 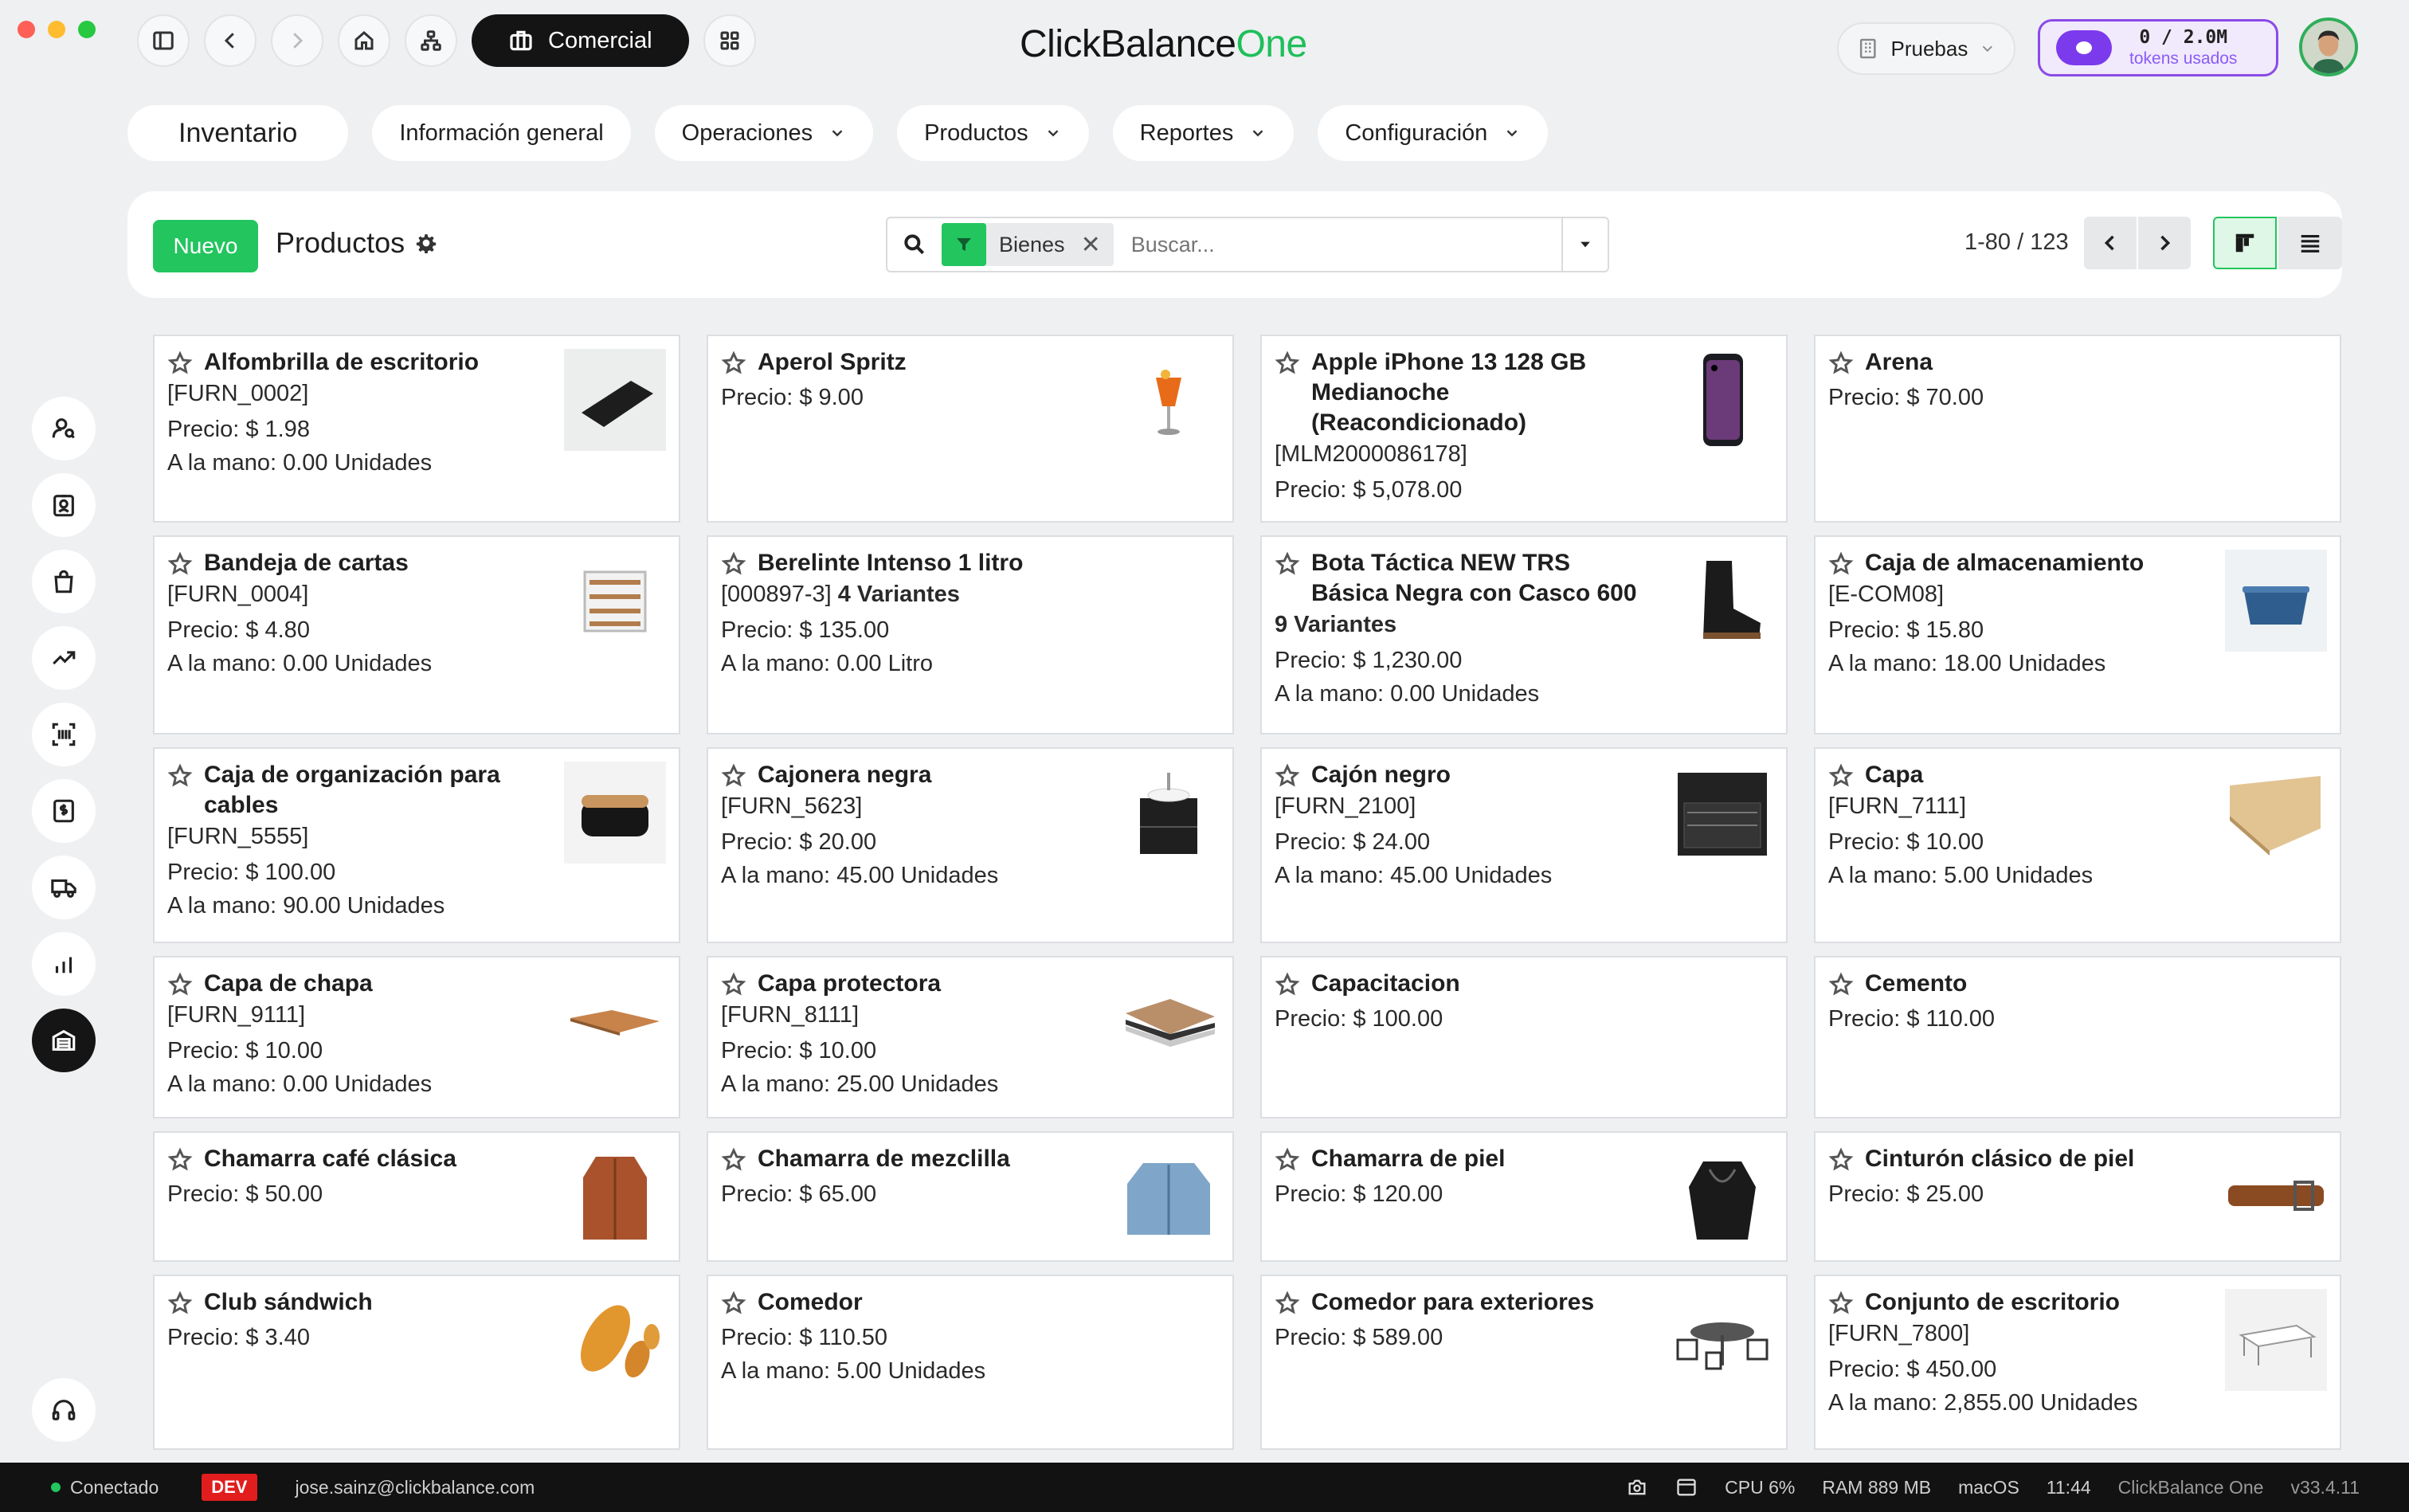 What do you see at coordinates (2077, 1196) in the screenshot?
I see `product-card: Cinturón clásico de piel Precio: $ 25.00` at bounding box center [2077, 1196].